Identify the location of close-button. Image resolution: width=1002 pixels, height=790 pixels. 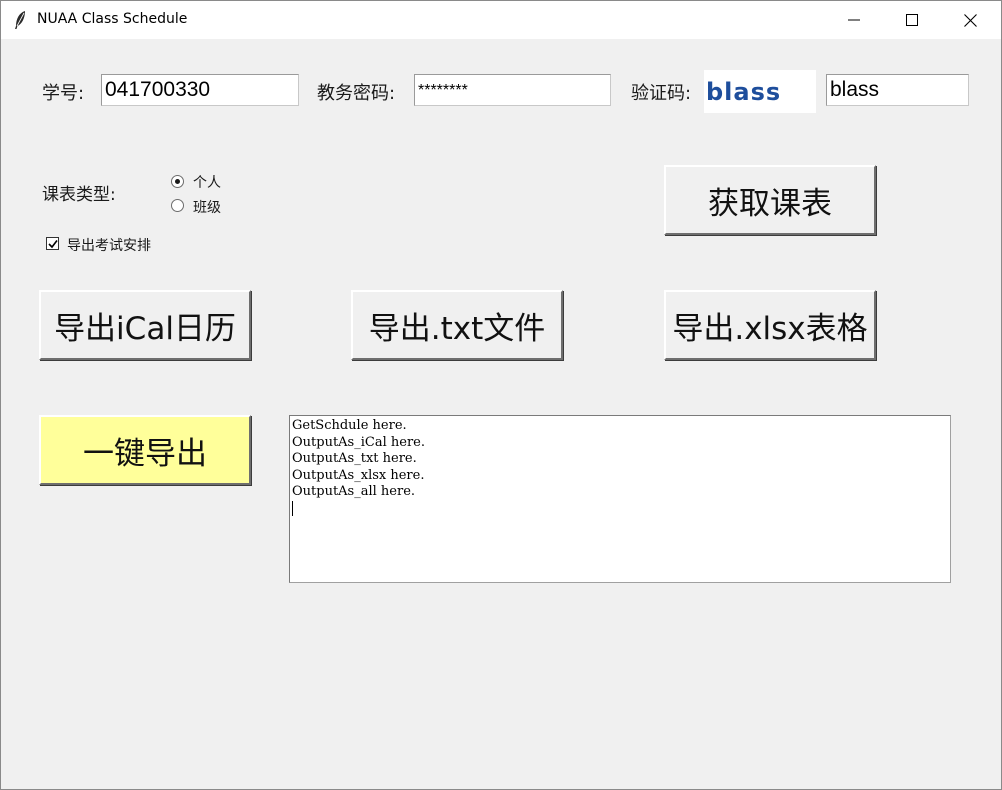
(970, 20).